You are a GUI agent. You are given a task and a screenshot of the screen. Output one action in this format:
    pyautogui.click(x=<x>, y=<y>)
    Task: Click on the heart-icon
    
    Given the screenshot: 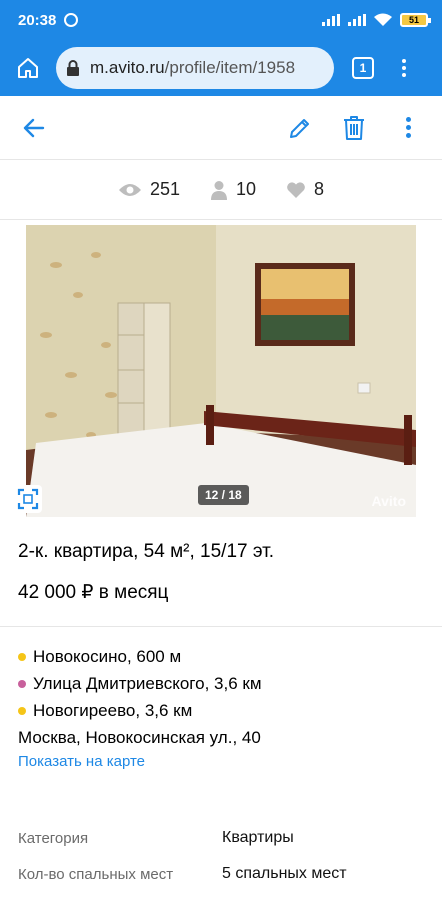 What is the action you would take?
    pyautogui.click(x=296, y=189)
    